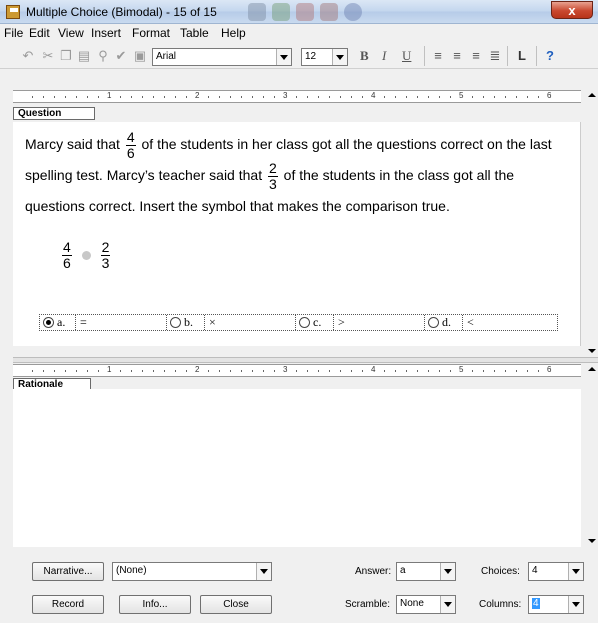  Describe the element at coordinates (500, 604) in the screenshot. I see `columns-label: Columns:` at that location.